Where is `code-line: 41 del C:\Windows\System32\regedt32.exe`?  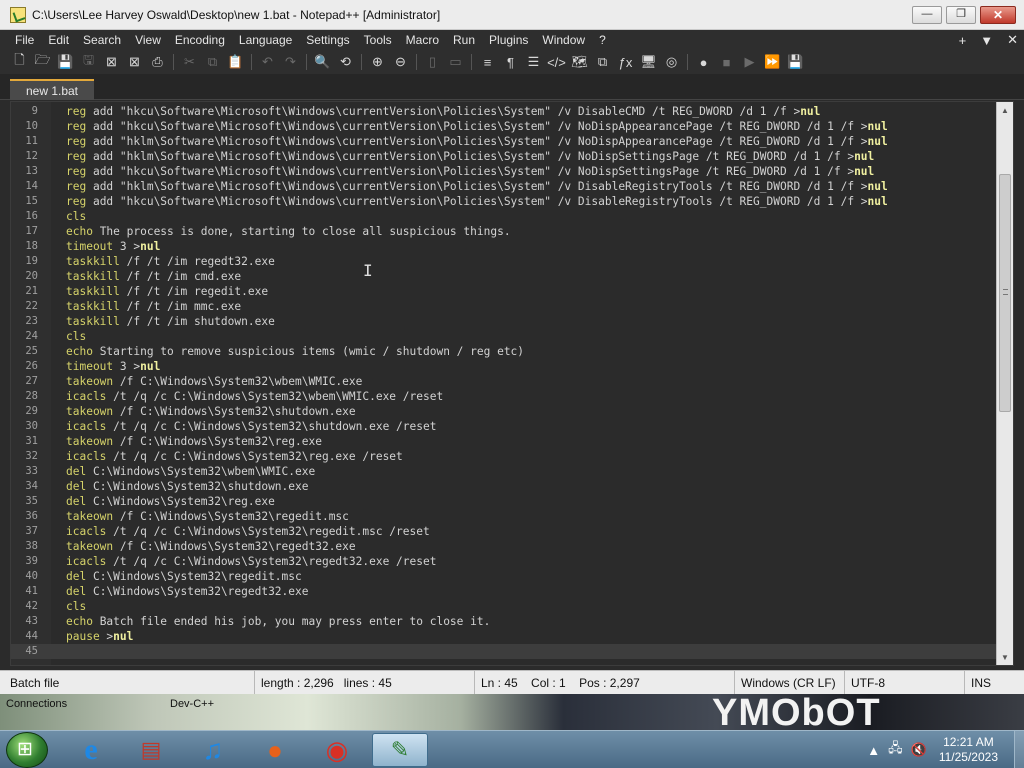 code-line: 41 del C:\Windows\System32\regedt32.exe is located at coordinates (504, 591).